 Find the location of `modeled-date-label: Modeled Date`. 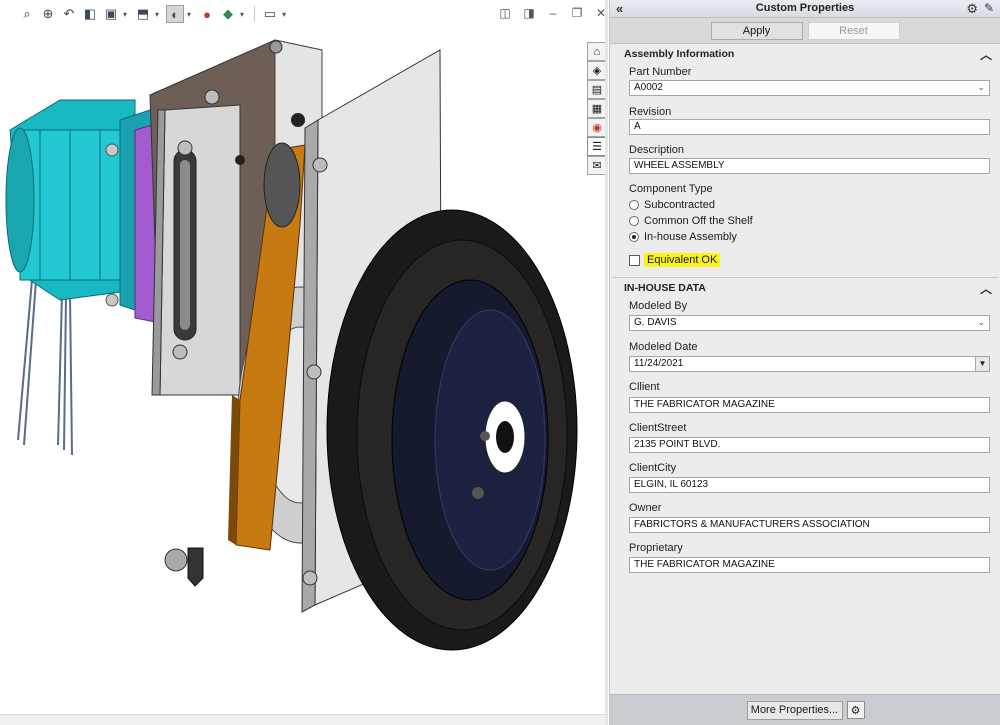

modeled-date-label: Modeled Date is located at coordinates (663, 347).